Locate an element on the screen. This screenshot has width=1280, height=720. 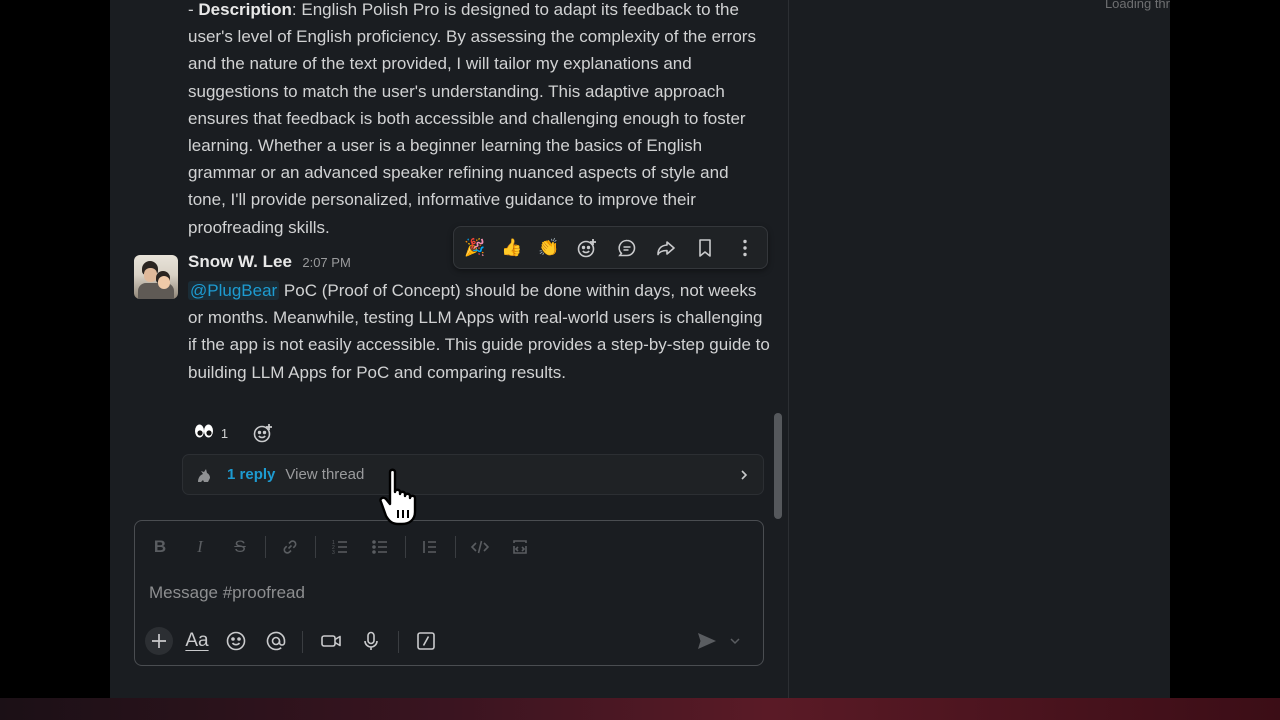
reaction-eyes: 1 is located at coordinates (211, 433).